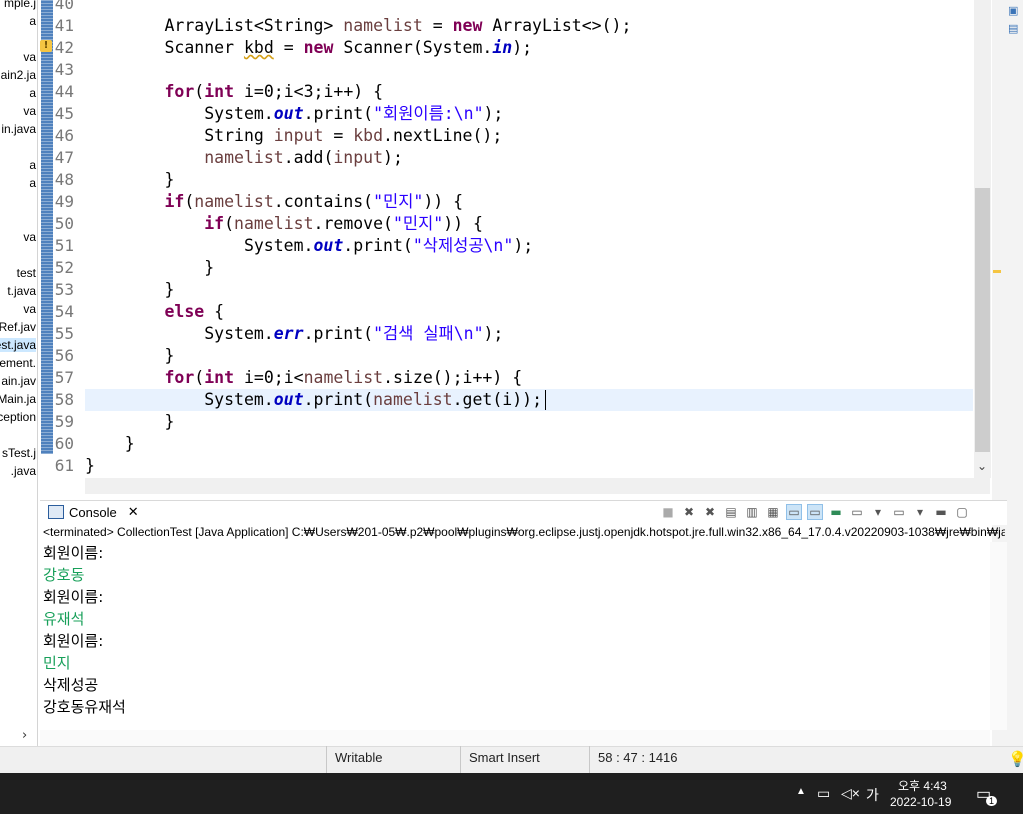 The width and height of the screenshot is (1023, 814). Describe the element at coordinates (154, 312) in the screenshot. I see `code-line: else {` at that location.